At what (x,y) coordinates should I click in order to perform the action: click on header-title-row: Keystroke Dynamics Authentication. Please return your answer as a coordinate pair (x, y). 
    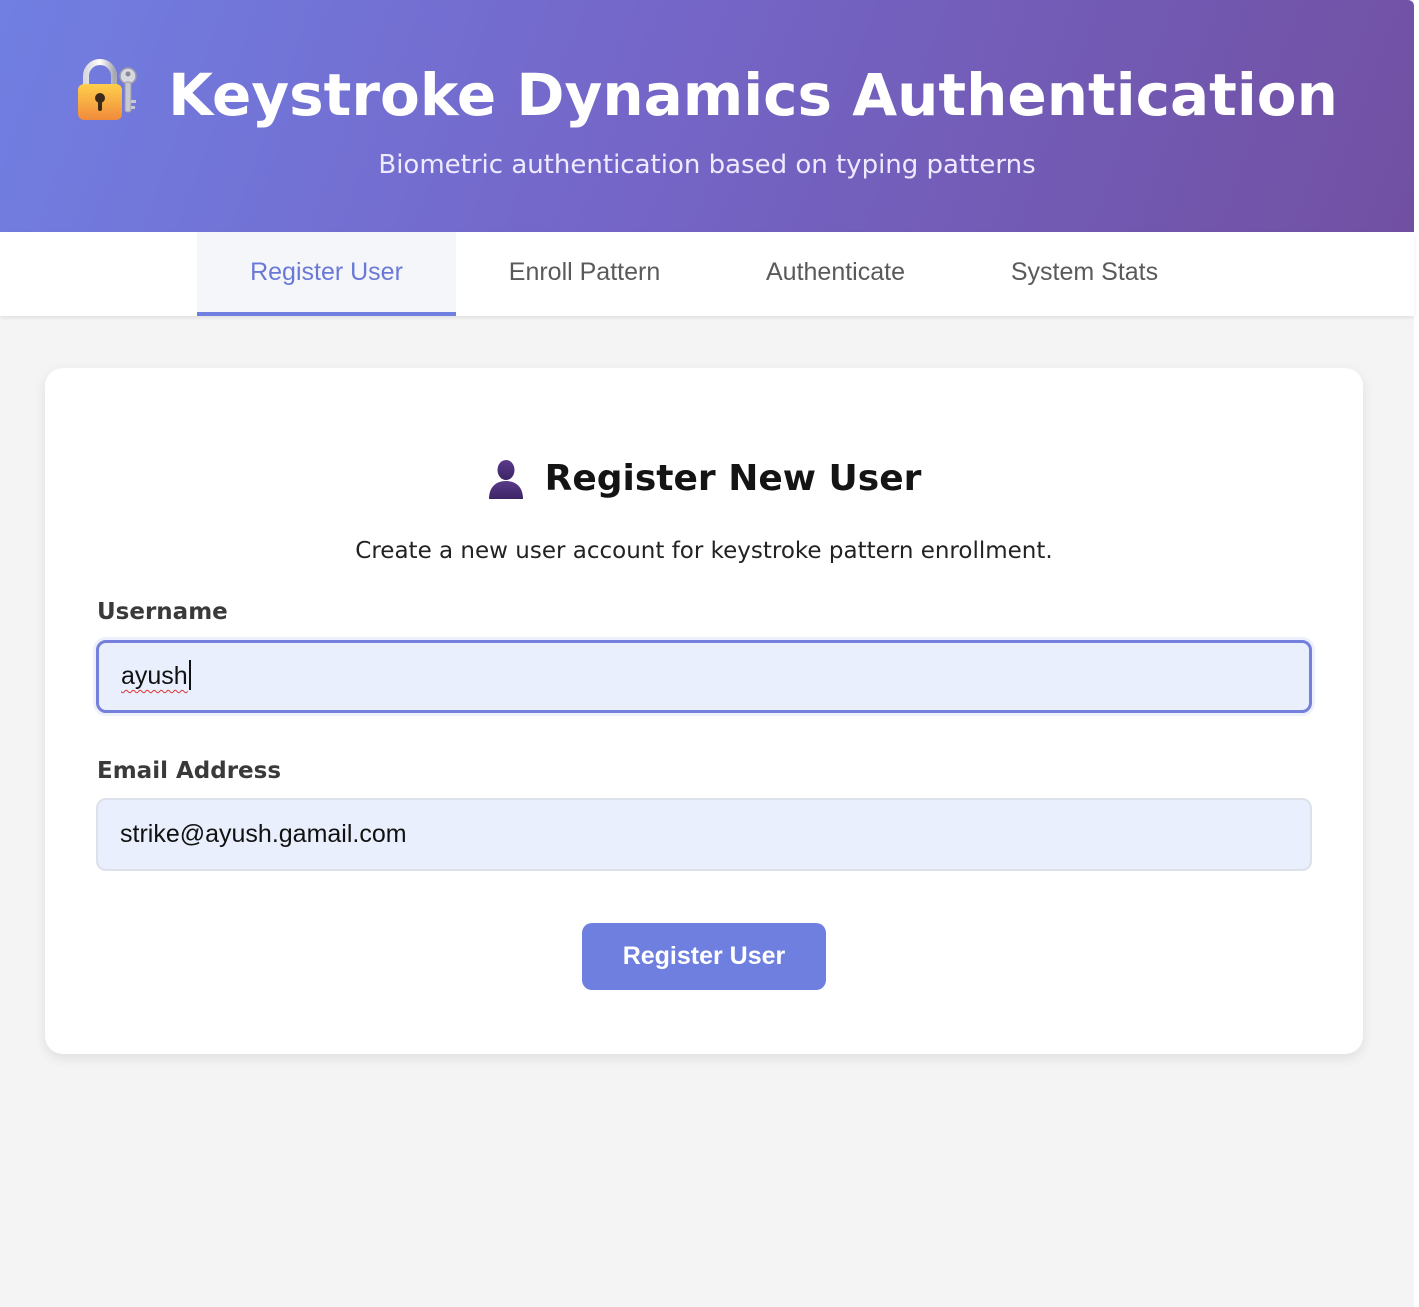
    Looking at the image, I should click on (707, 95).